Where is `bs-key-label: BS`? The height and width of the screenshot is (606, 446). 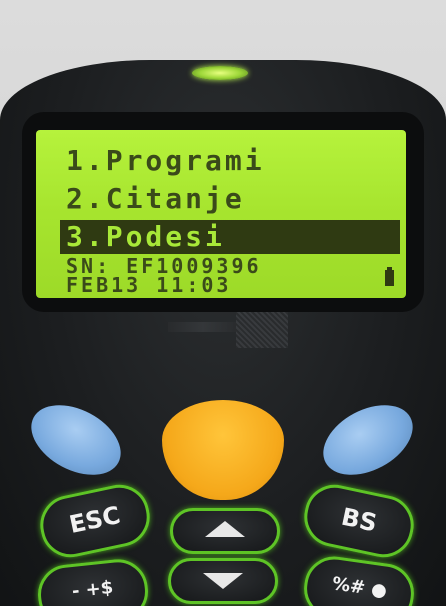 bs-key-label: BS is located at coordinates (359, 520).